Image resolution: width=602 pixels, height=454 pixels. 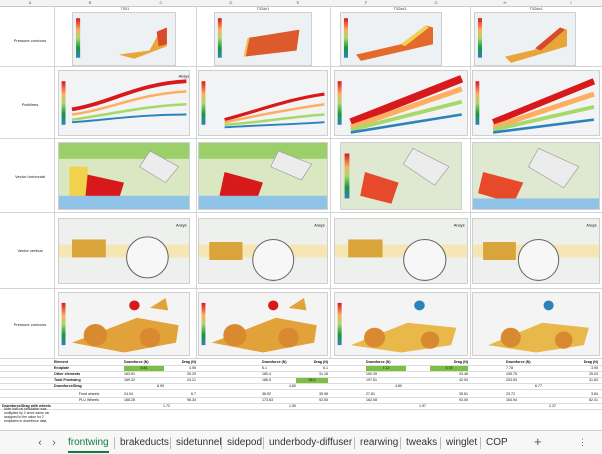 I want to click on cell: 173.63, so click(x=279, y=400).